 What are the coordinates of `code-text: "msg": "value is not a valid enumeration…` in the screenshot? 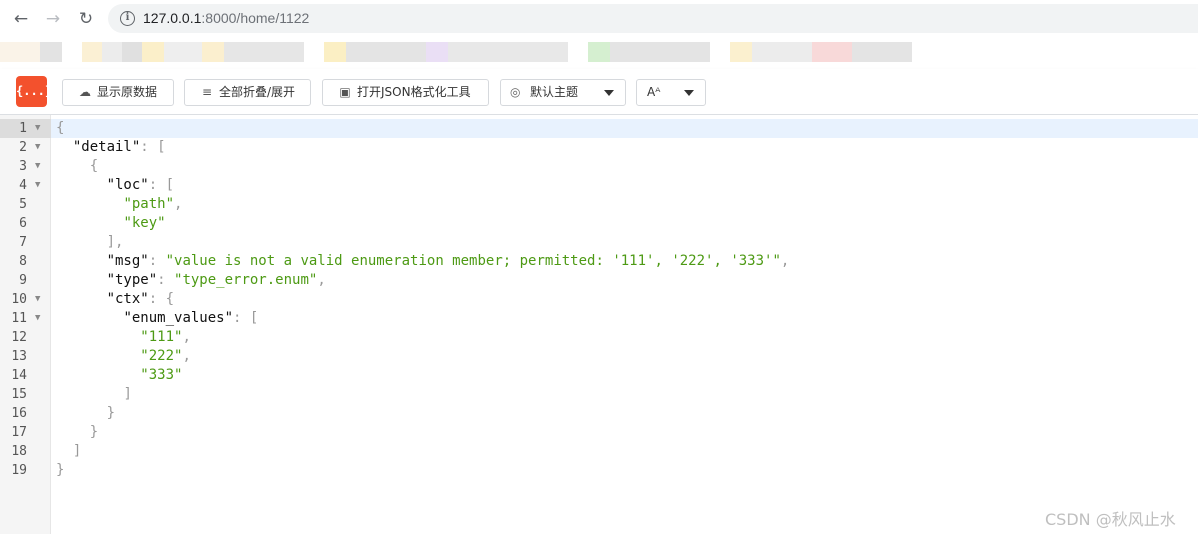 It's located at (448, 261).